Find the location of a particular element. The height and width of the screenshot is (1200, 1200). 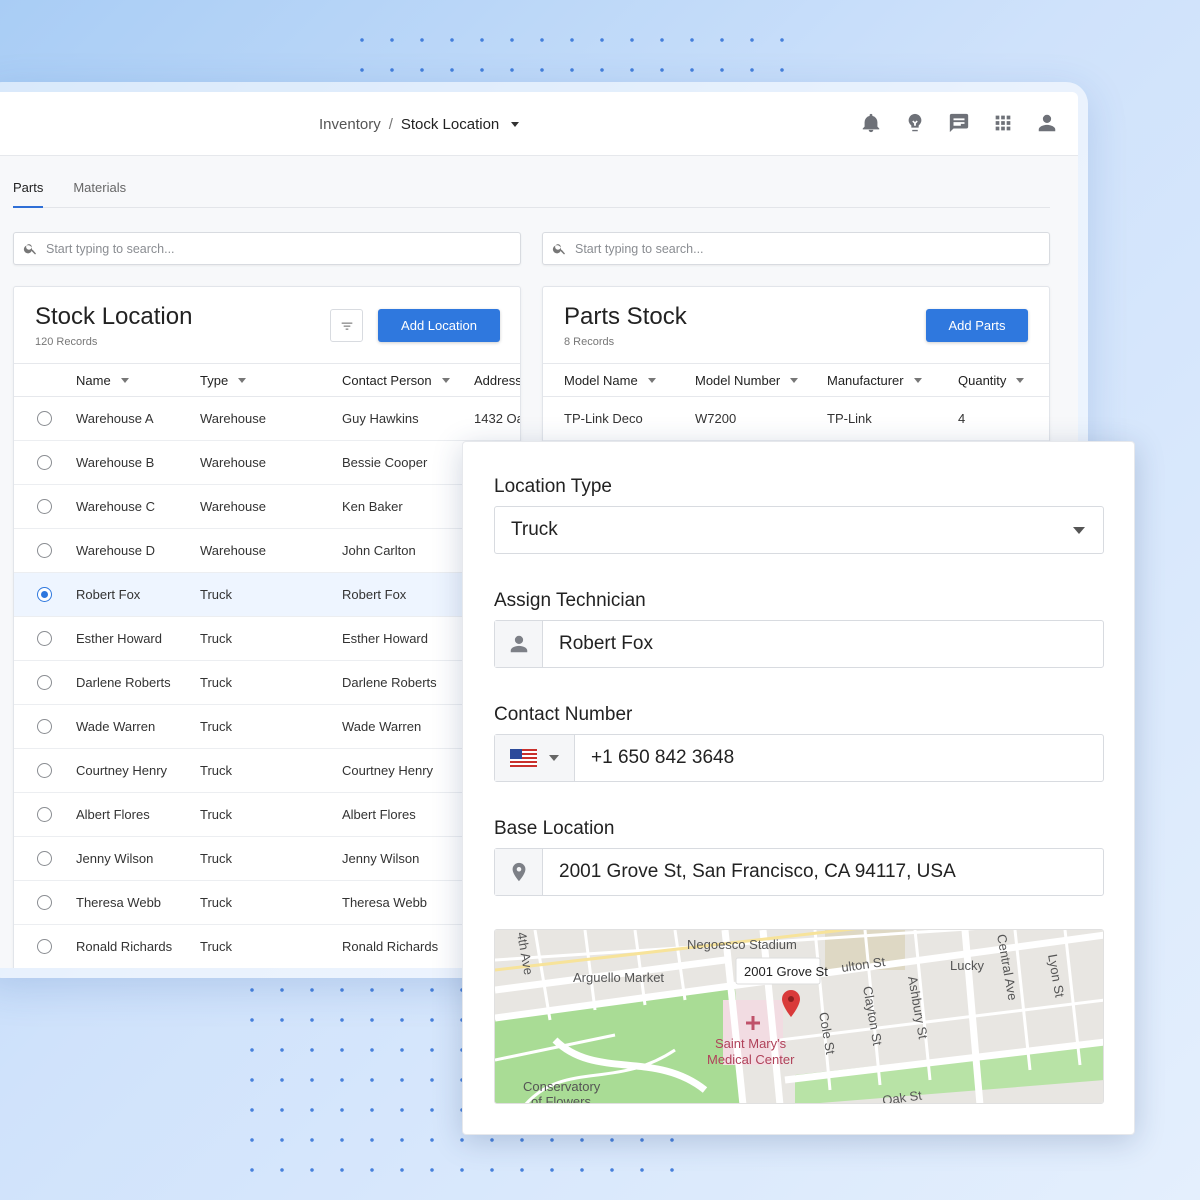

chat-icon is located at coordinates (959, 125).